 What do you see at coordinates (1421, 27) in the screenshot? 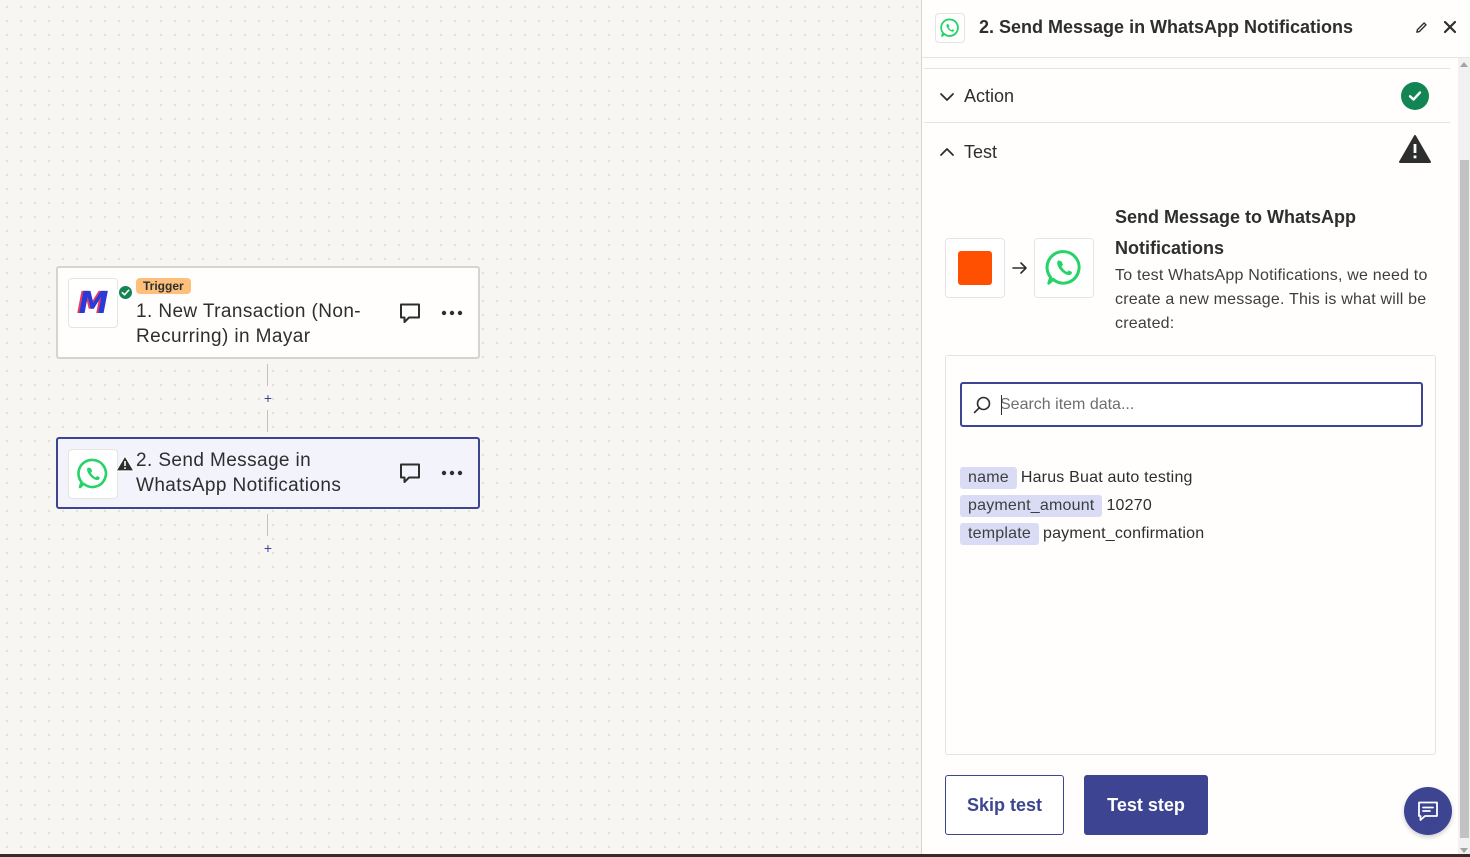
I see `pencil-icon` at bounding box center [1421, 27].